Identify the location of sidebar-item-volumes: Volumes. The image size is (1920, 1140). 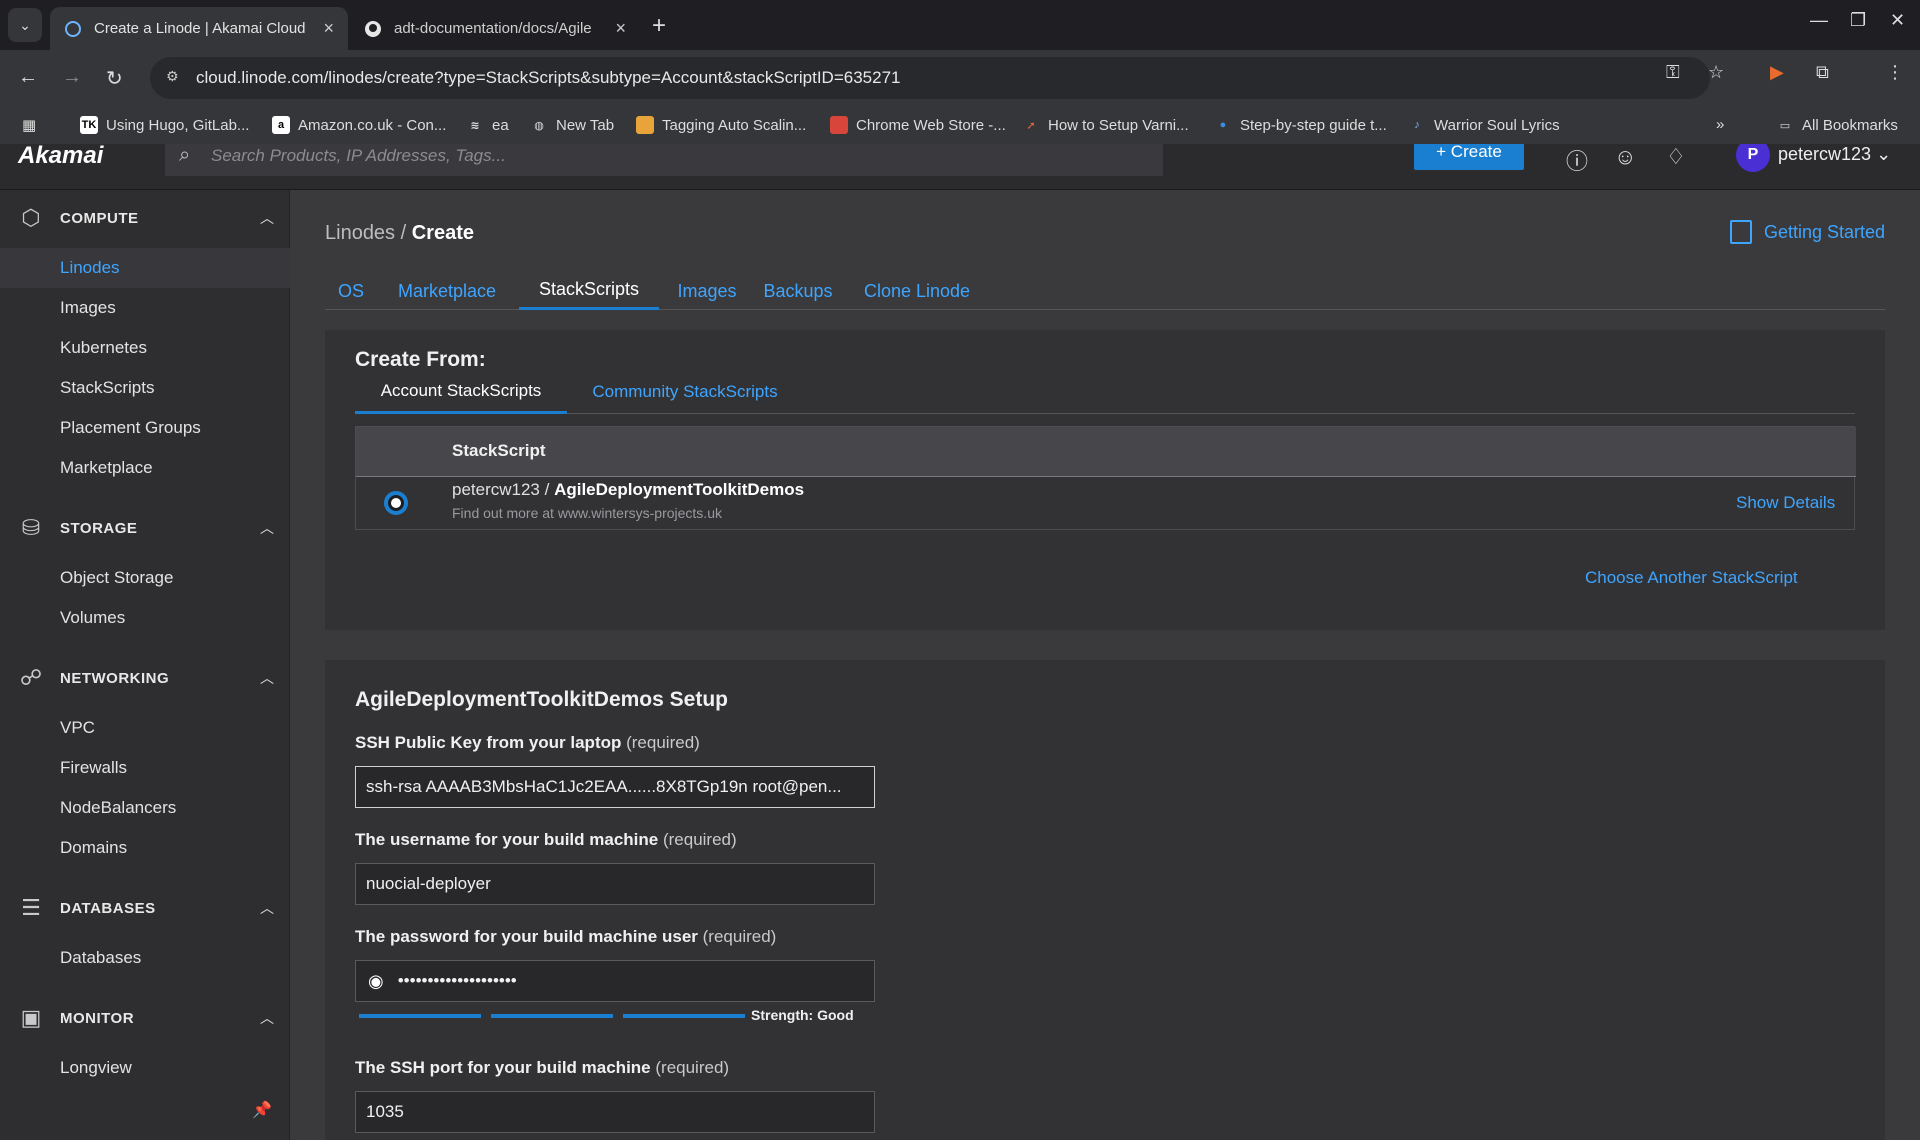
(145, 618).